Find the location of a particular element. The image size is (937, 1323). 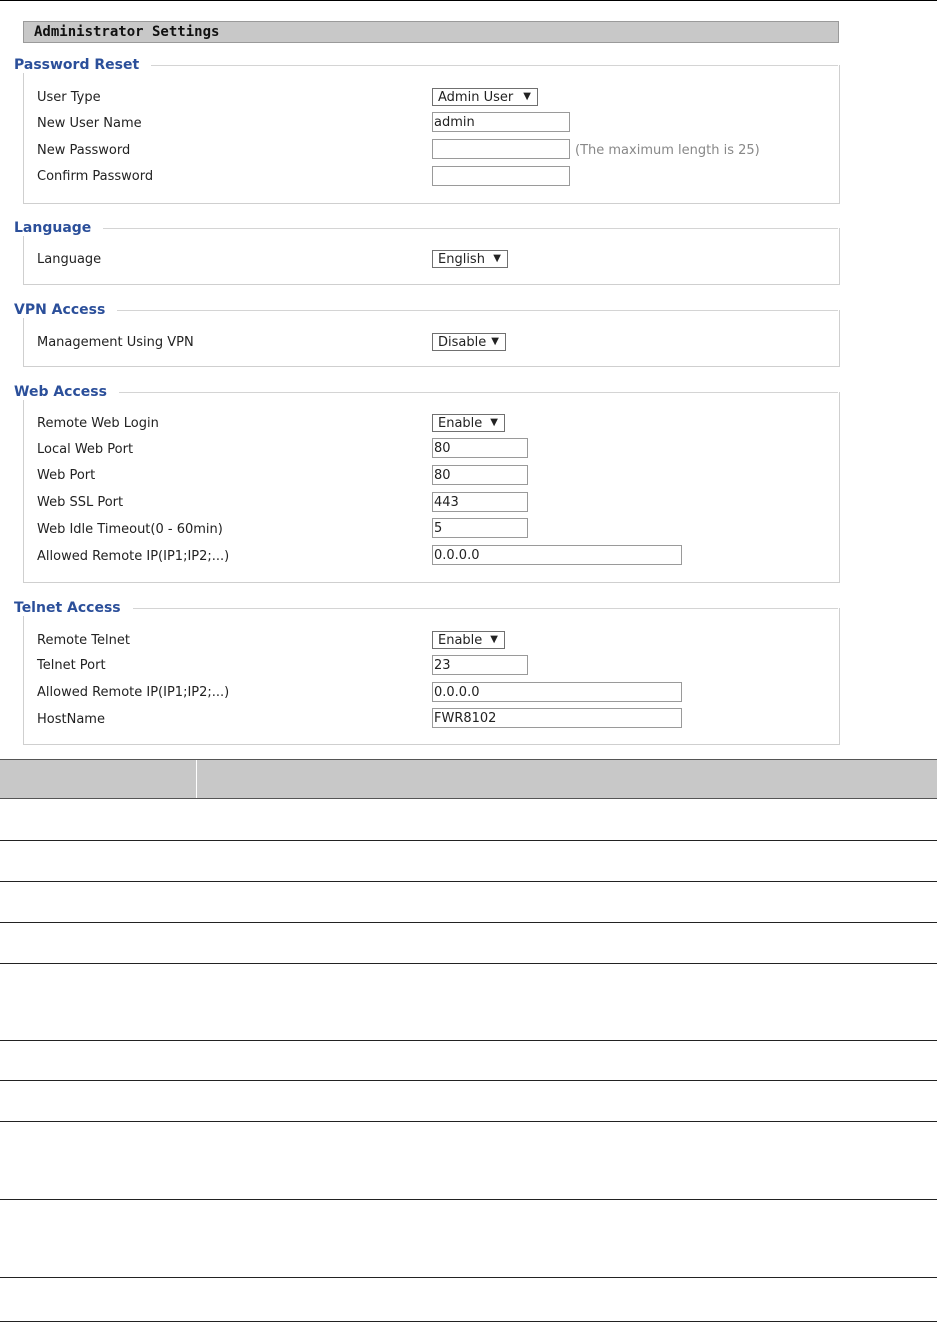

web-allowed-remote-ip-label: Allowed Remote IP(IP1;IP2;...) is located at coordinates (133, 556).